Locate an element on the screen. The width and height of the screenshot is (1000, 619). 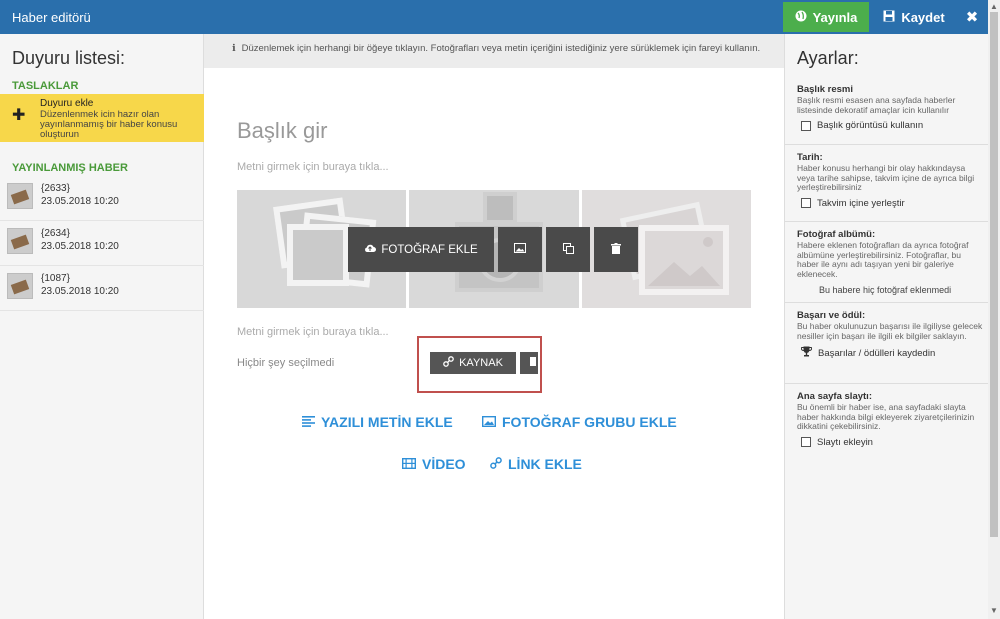
checkbox-label: Başlık görüntüsü kullanın is located at coordinates (870, 125).